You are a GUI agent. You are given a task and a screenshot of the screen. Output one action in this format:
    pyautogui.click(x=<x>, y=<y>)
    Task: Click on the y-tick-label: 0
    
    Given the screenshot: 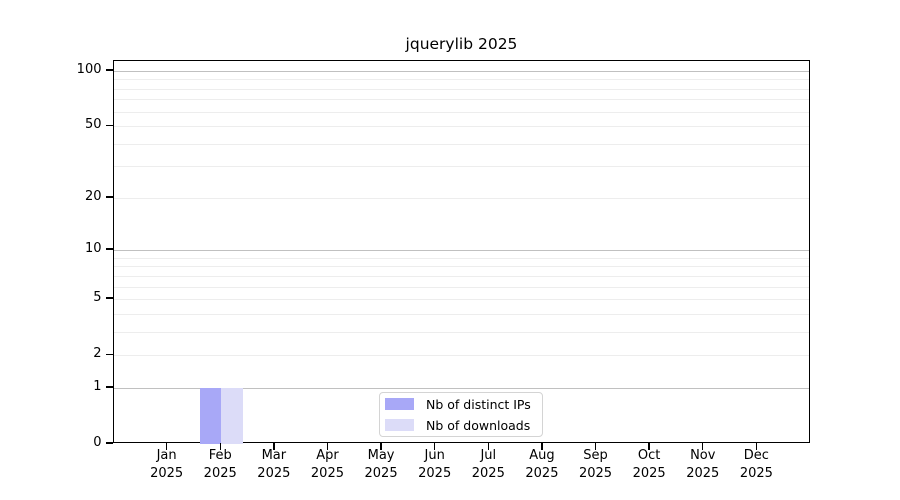 What is the action you would take?
    pyautogui.click(x=97, y=442)
    